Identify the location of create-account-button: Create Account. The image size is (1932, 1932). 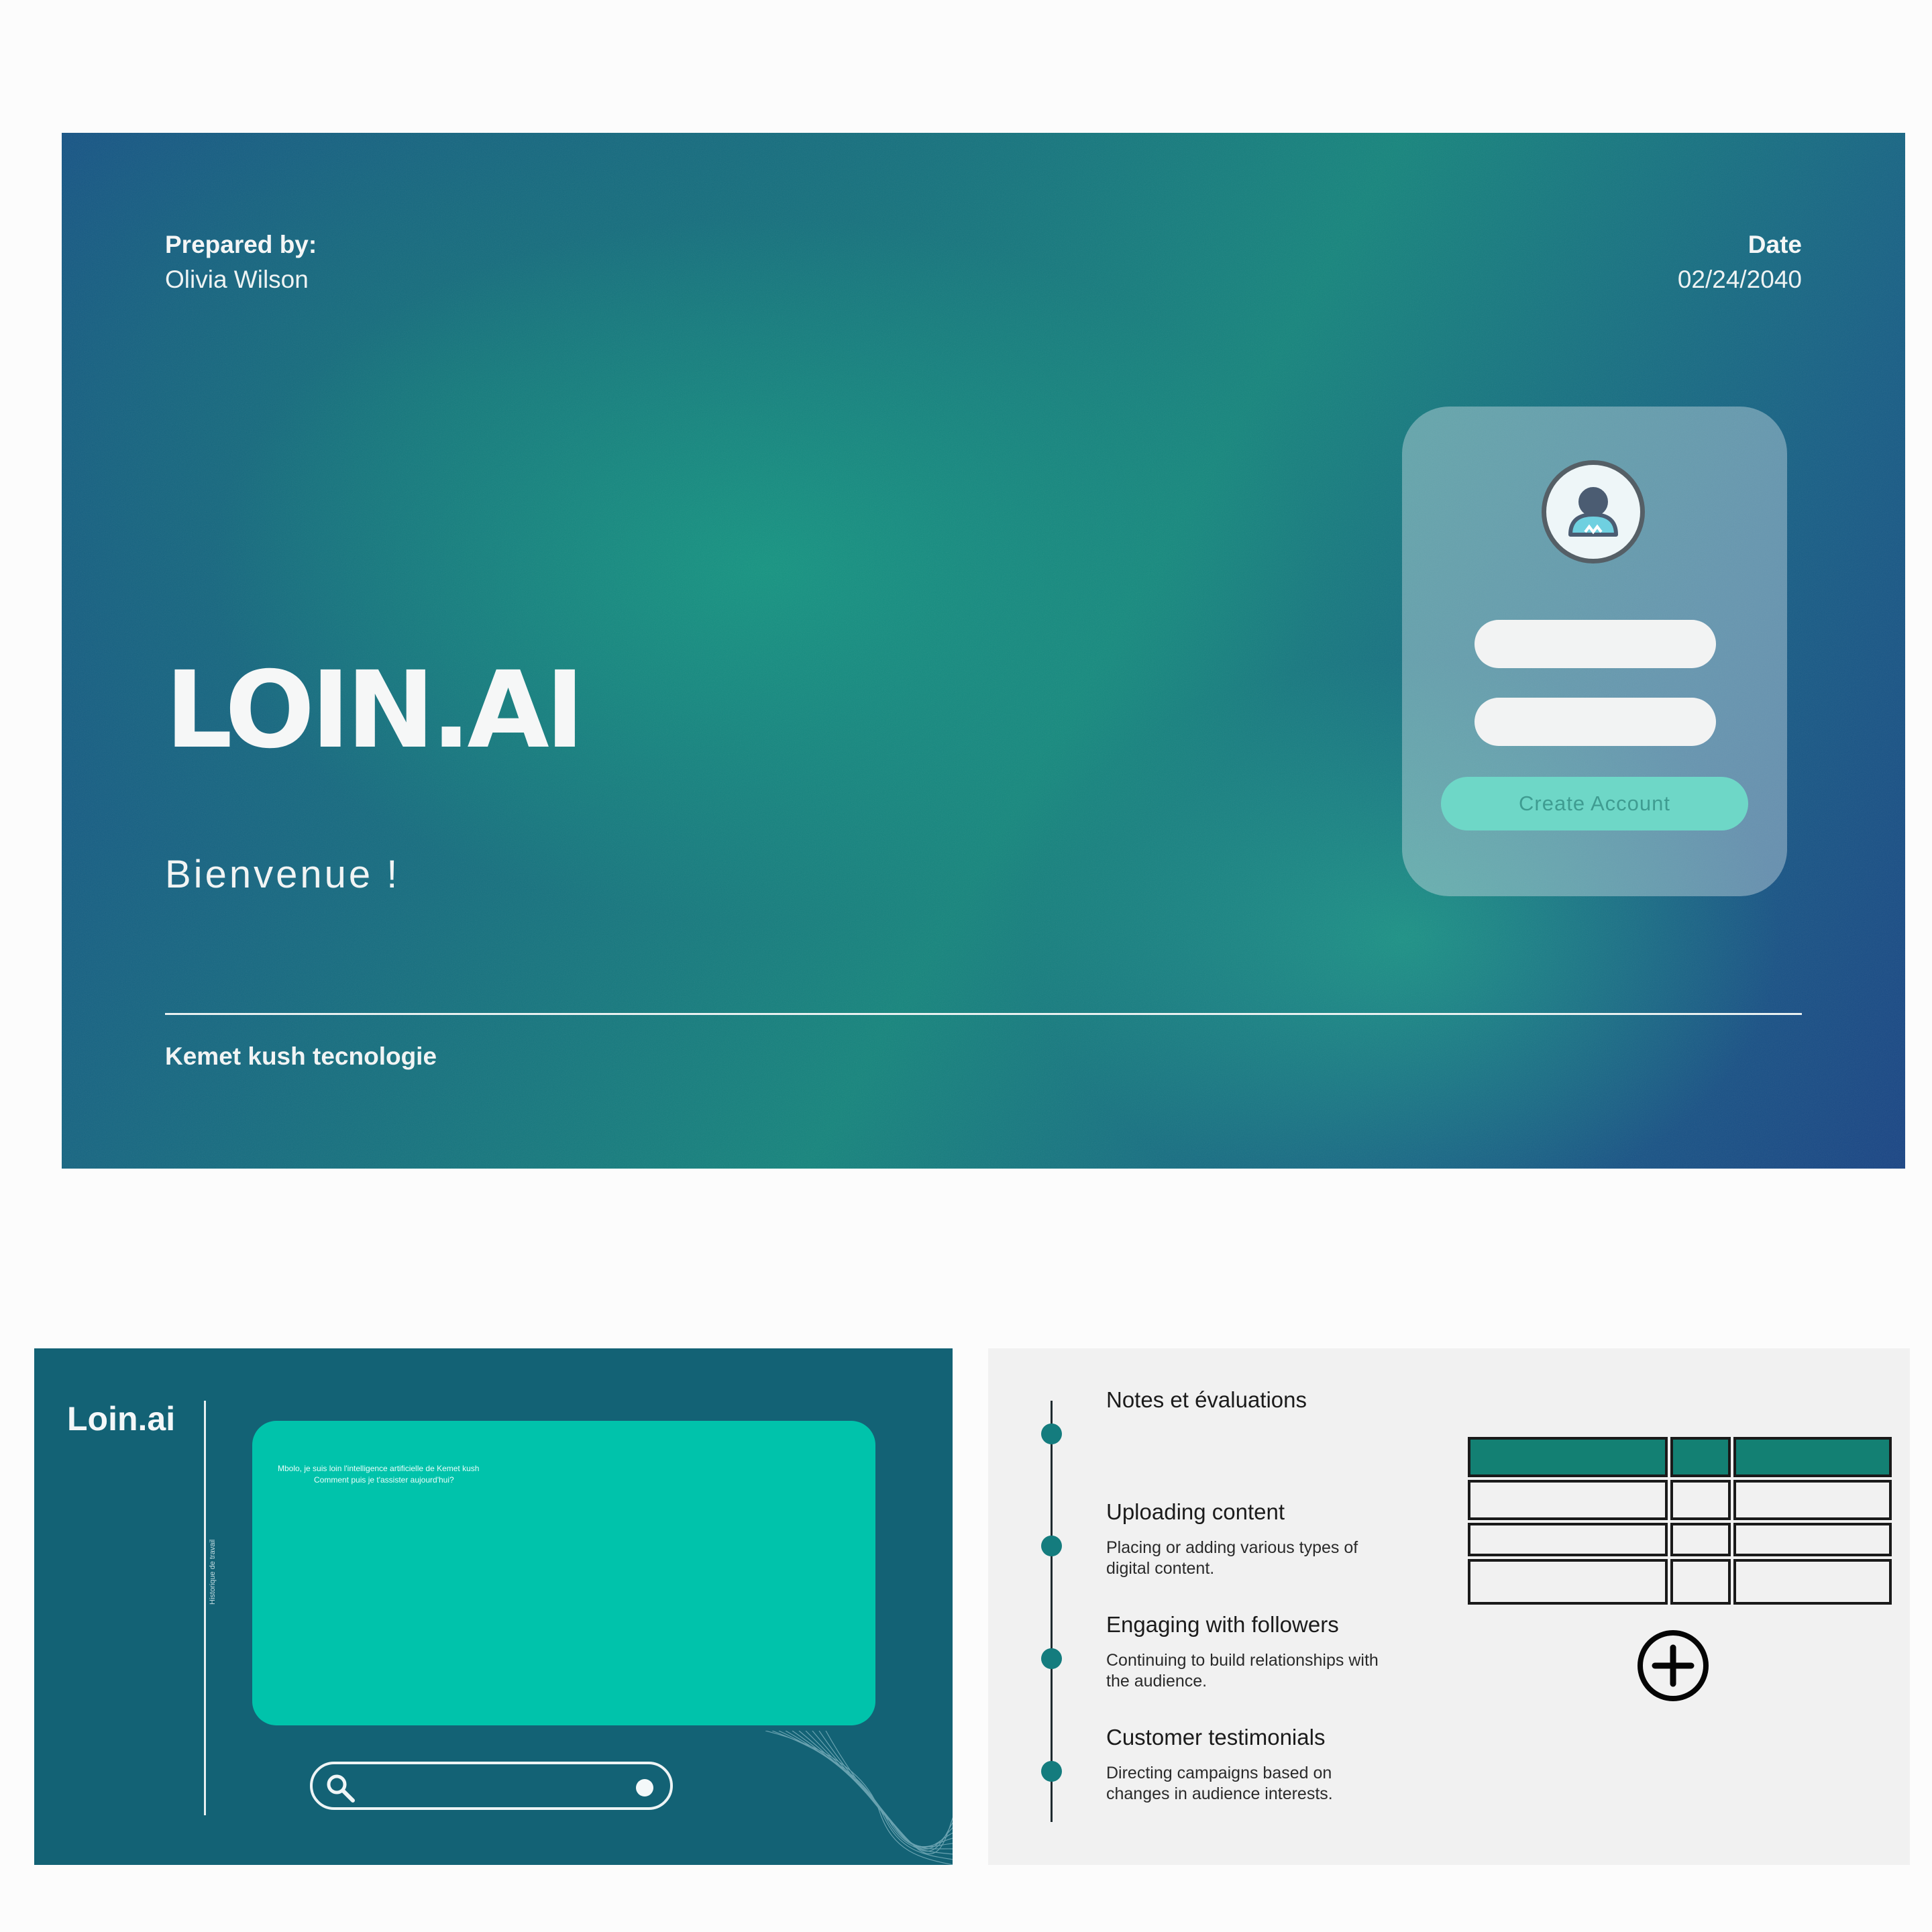
(1594, 803).